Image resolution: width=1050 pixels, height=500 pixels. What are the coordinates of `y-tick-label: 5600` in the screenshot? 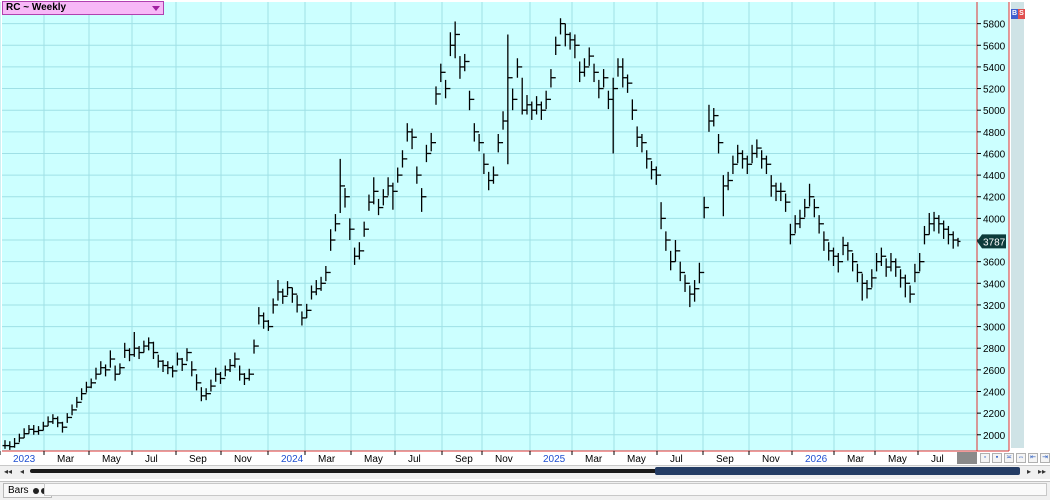 It's located at (994, 46).